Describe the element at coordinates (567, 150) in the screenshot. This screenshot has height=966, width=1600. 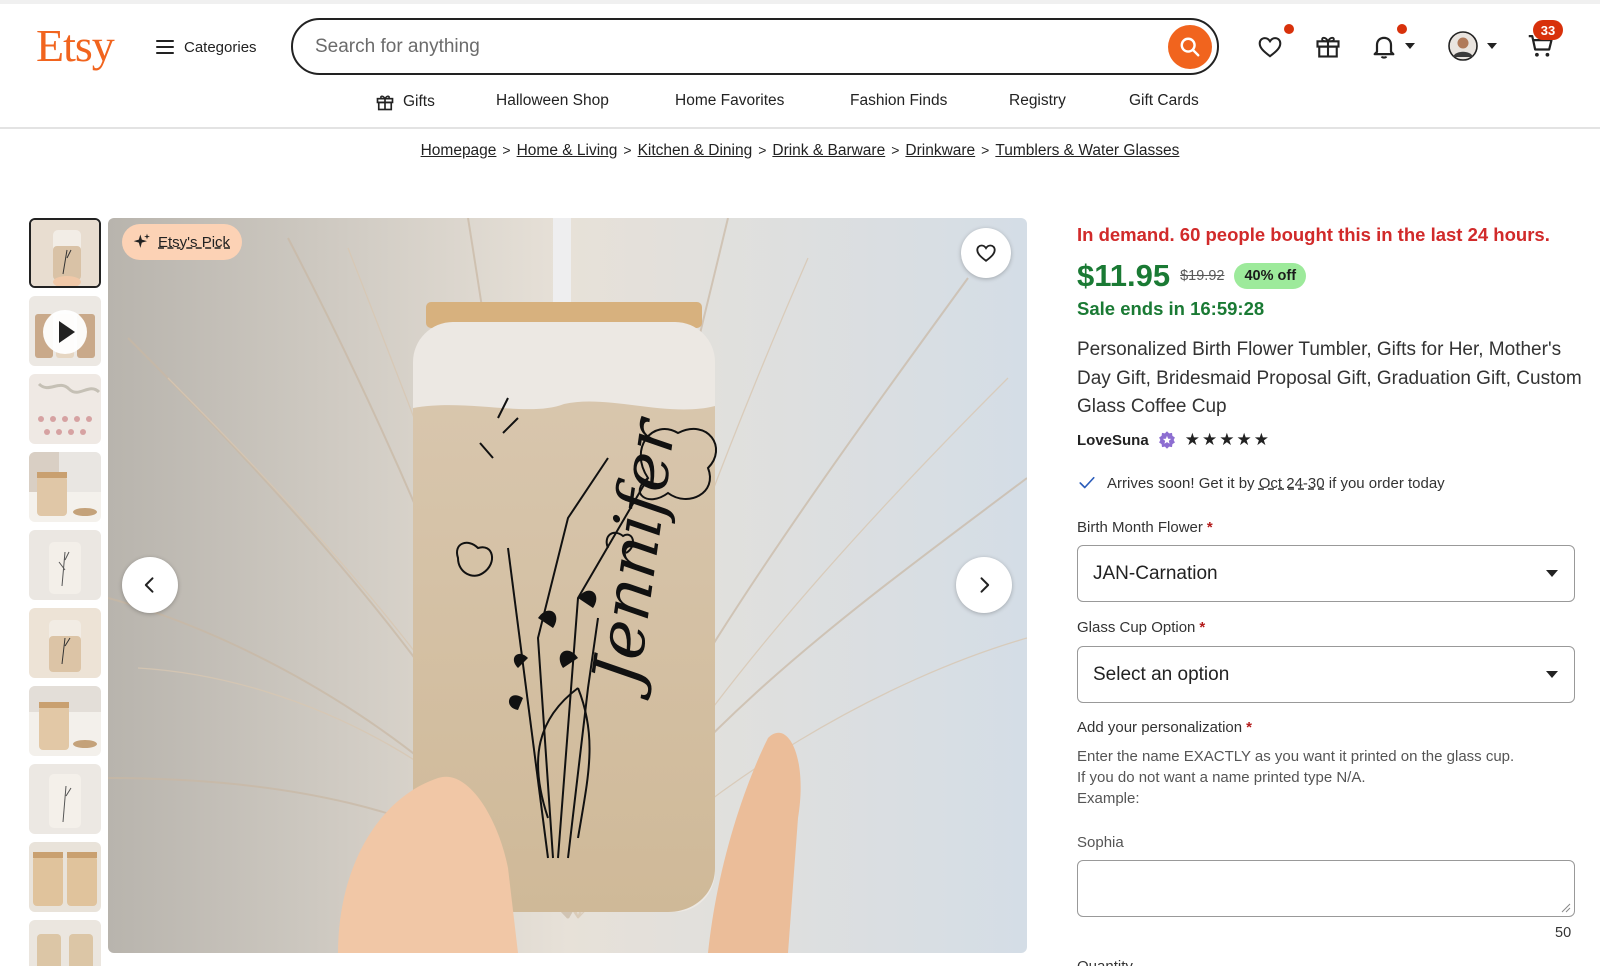
I see `breadcrumb-item: Home & Living` at that location.